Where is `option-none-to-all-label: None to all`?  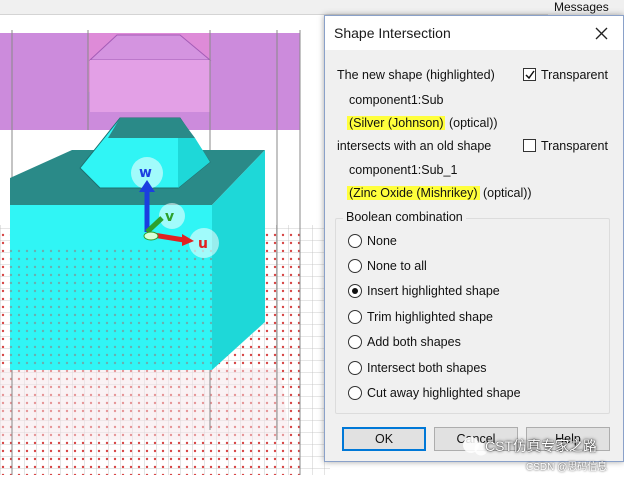 option-none-to-all-label: None to all is located at coordinates (397, 266).